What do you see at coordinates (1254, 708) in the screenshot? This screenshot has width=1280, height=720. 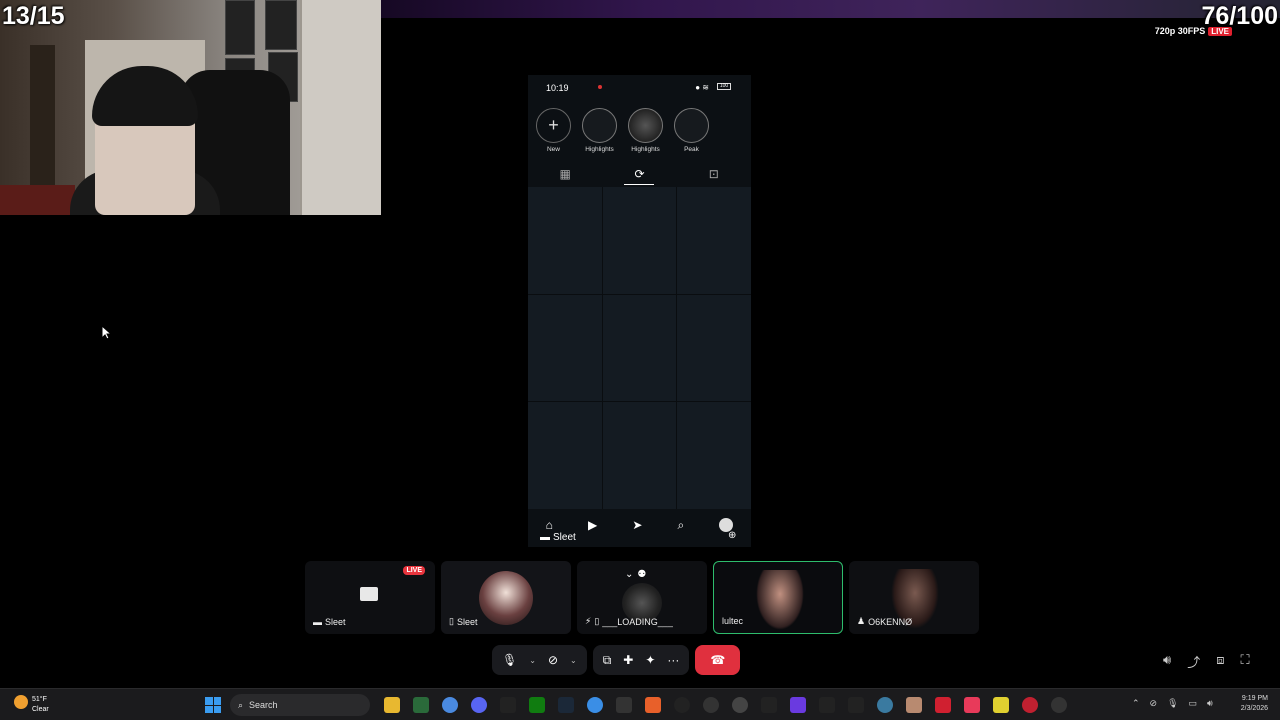 I see `clock-date: 2/3/2026` at bounding box center [1254, 708].